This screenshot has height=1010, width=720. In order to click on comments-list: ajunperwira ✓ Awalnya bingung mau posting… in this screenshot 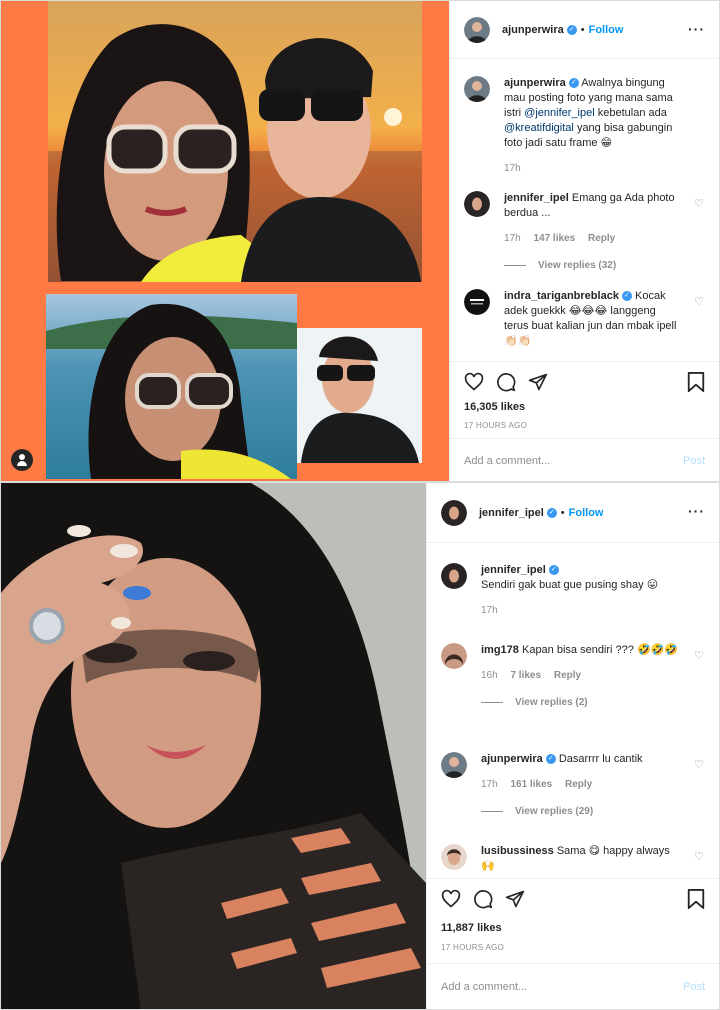, I will do `click(584, 209)`.